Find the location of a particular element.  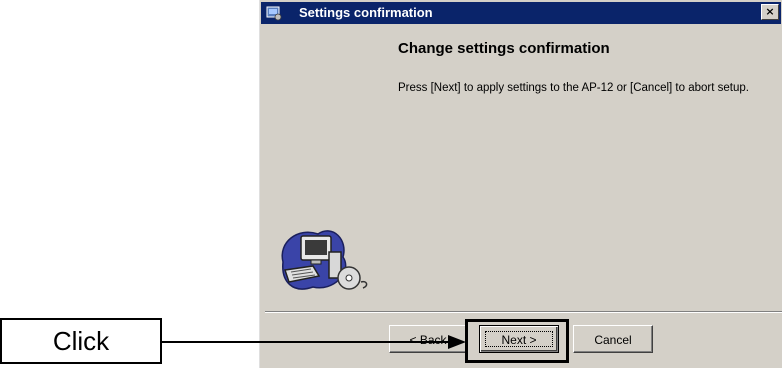

callout-arrow is located at coordinates (313, 342).